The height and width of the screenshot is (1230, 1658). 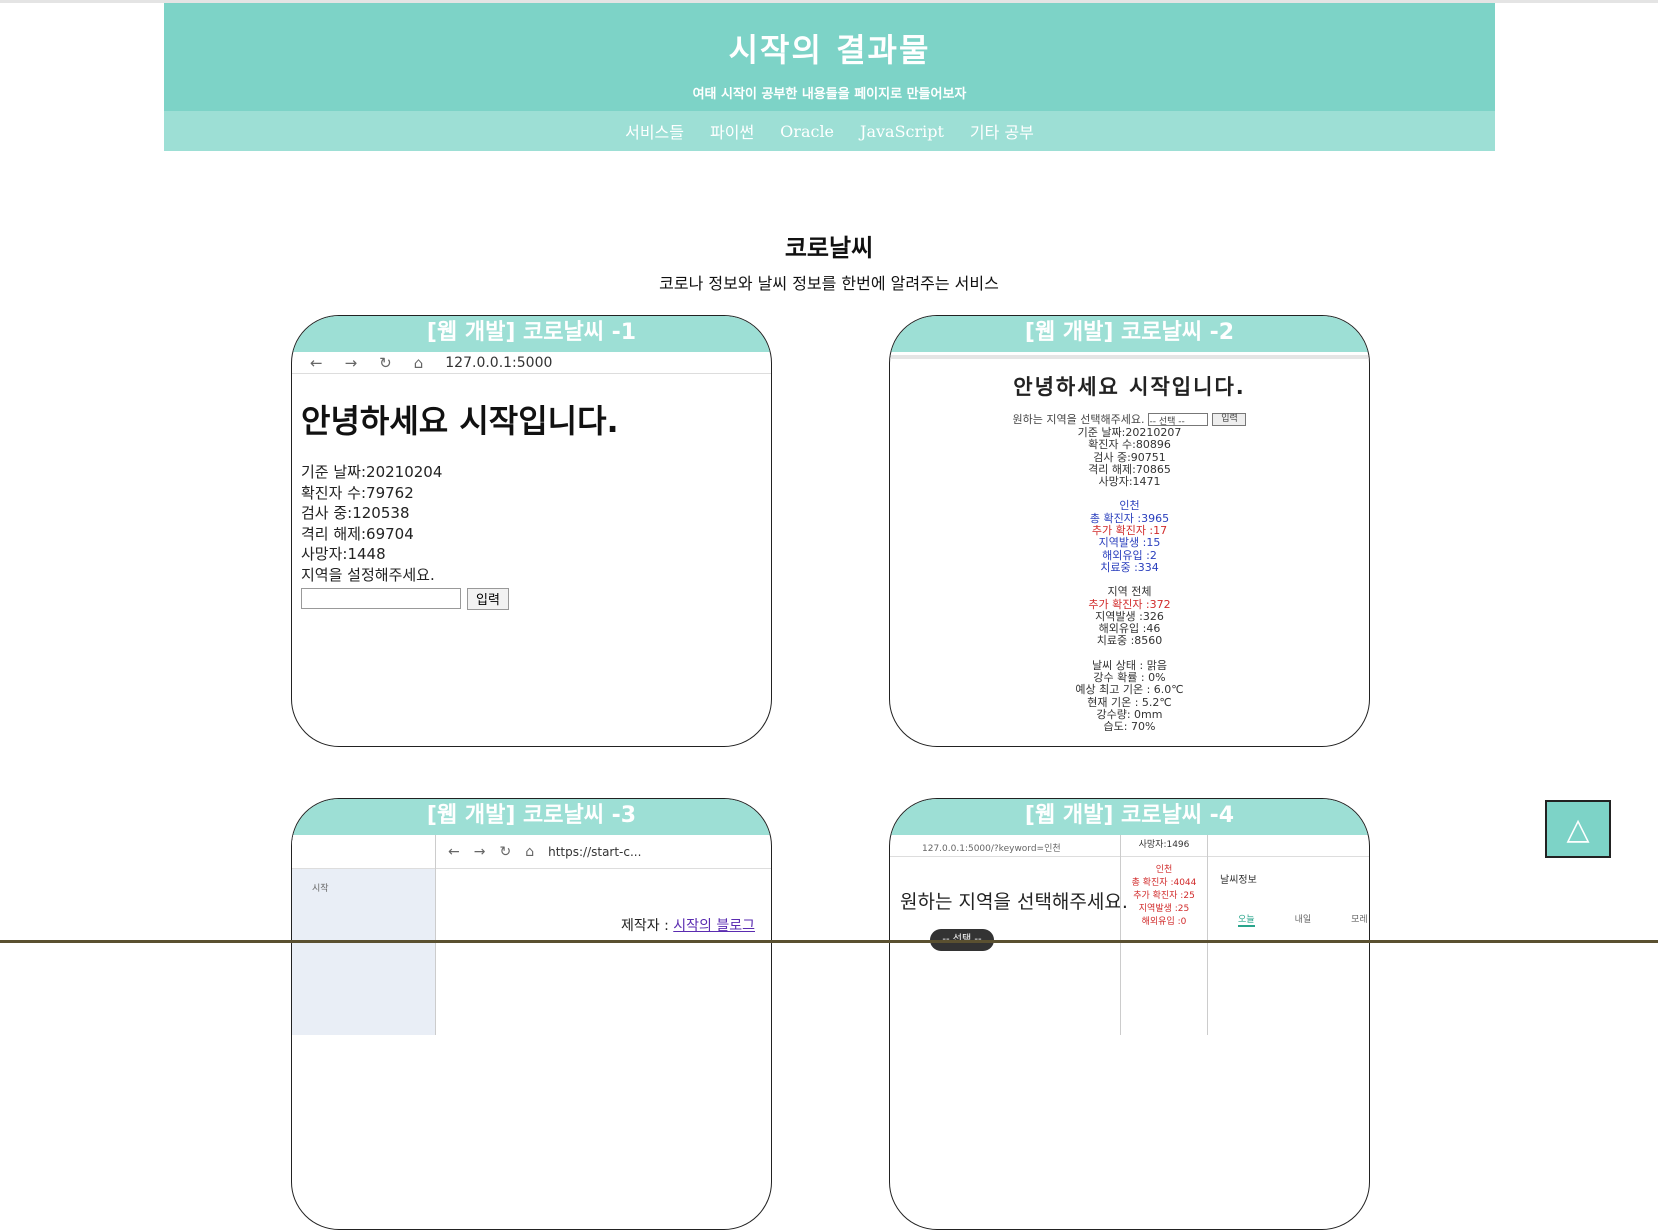 I want to click on card-title: [웹 개발] 코로날씨 -1, so click(x=531, y=334).